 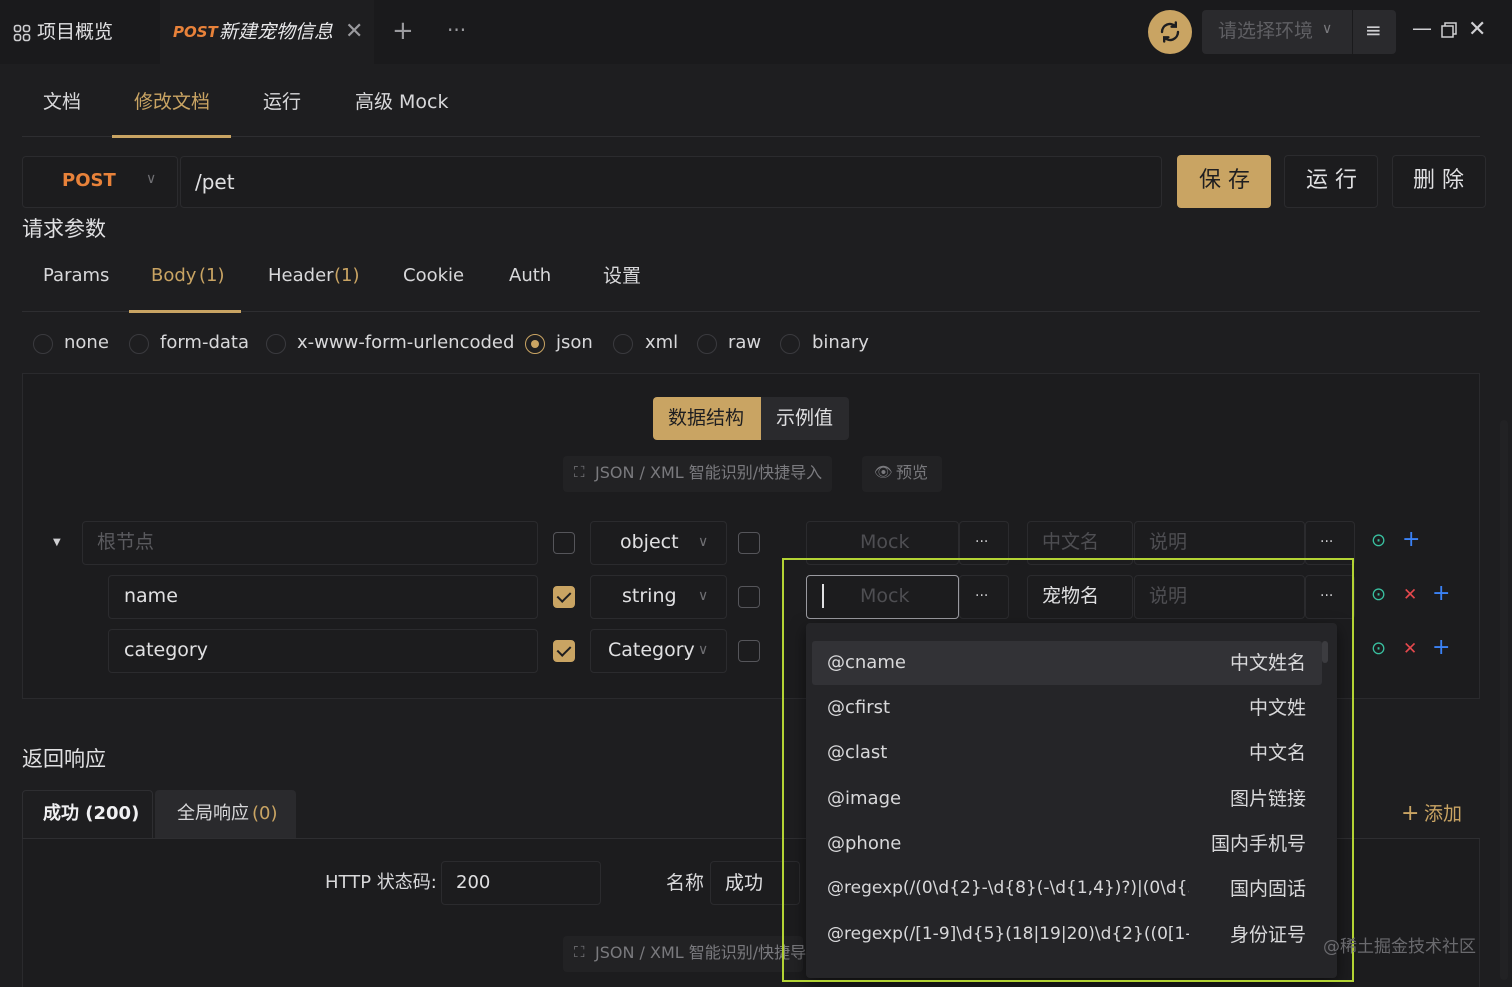 What do you see at coordinates (347, 275) in the screenshot?
I see `tab-header-count: (1)` at bounding box center [347, 275].